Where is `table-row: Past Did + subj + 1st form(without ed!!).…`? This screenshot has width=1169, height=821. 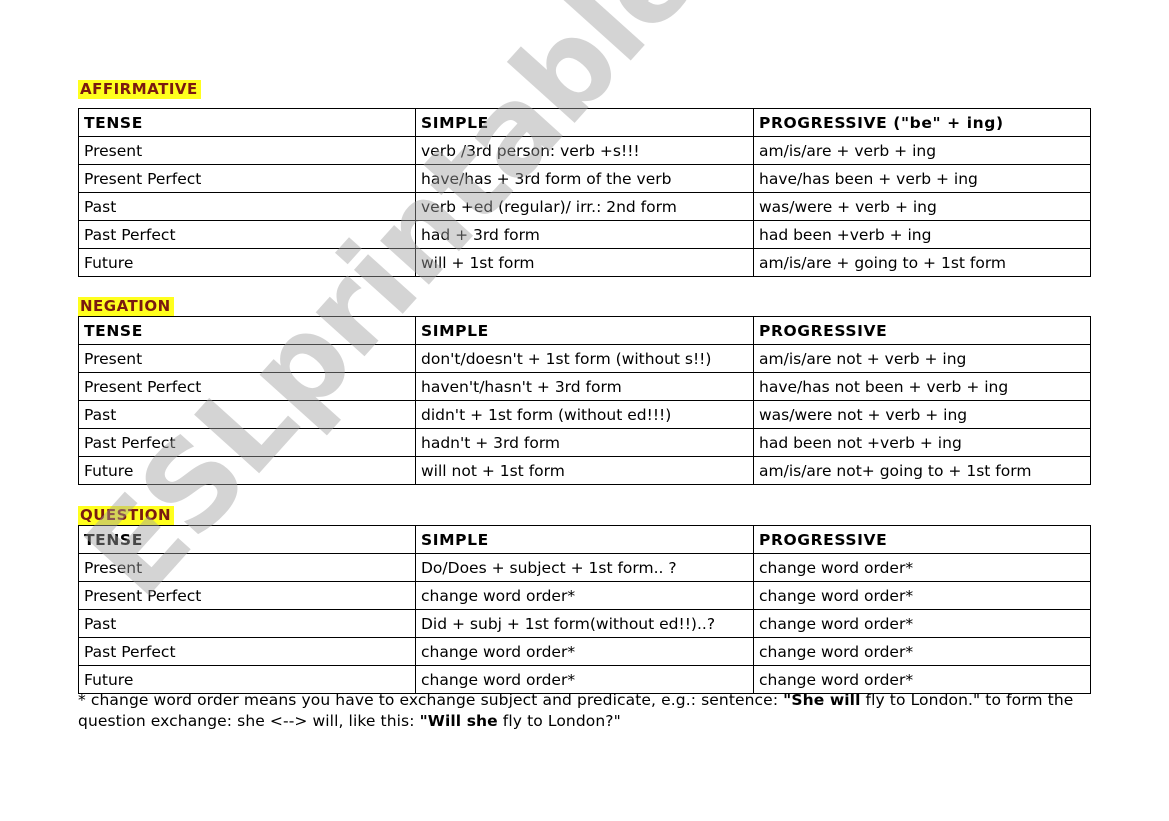
table-row: Past Did + subj + 1st form(without ed!!).… is located at coordinates (584, 623).